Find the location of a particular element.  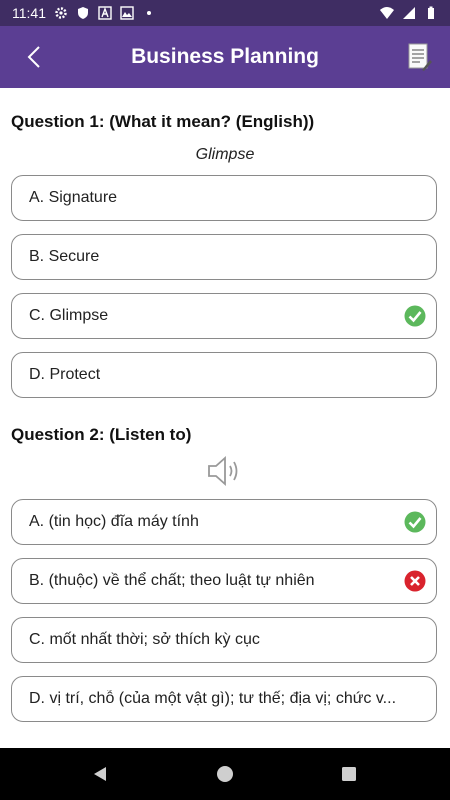

recents-square-icon is located at coordinates (349, 774).